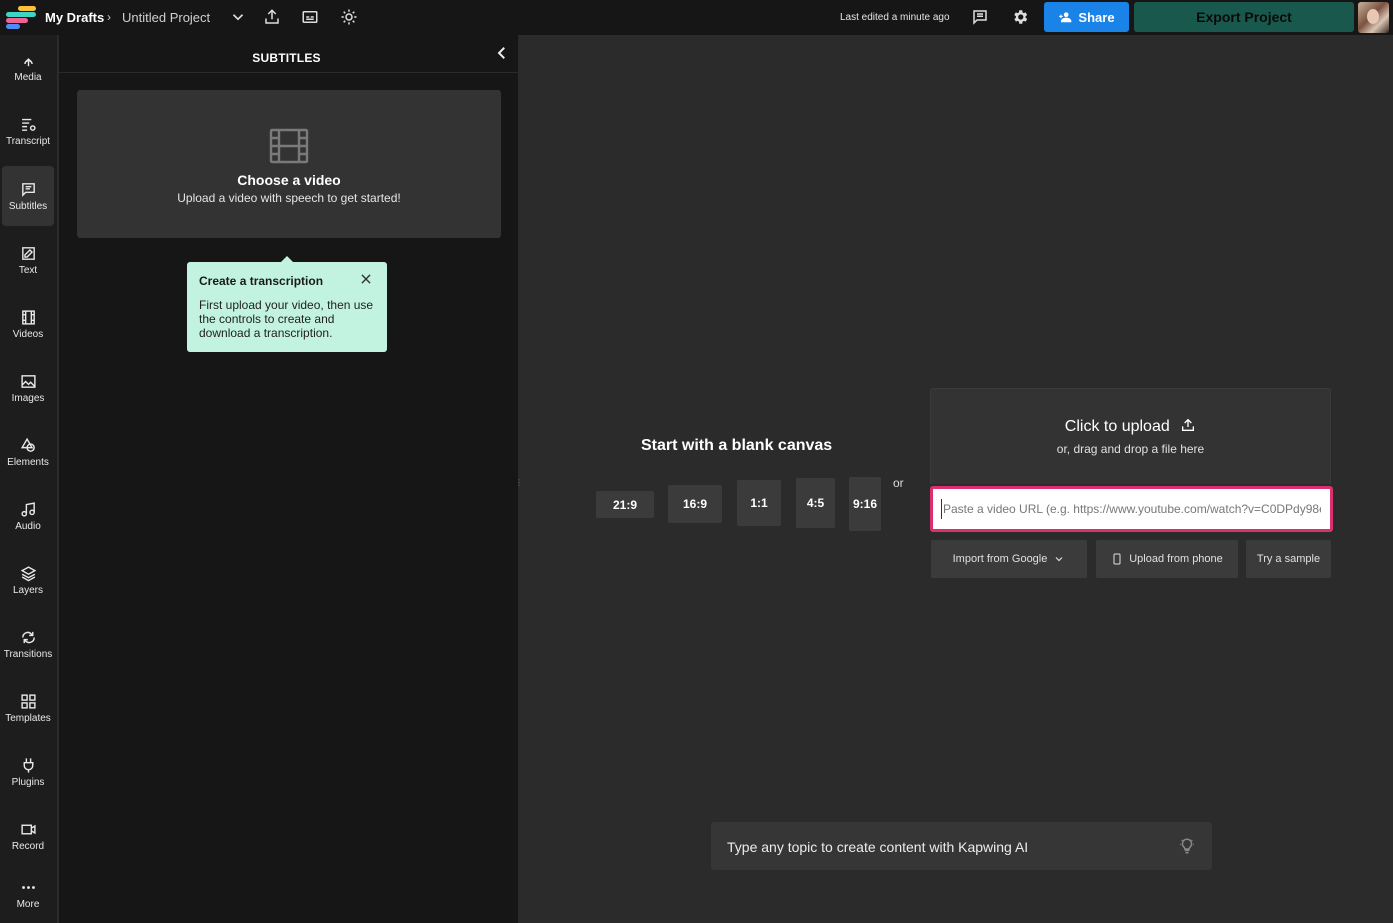 This screenshot has width=1393, height=923. What do you see at coordinates (28, 462) in the screenshot?
I see `rail-label-elements: Elements` at bounding box center [28, 462].